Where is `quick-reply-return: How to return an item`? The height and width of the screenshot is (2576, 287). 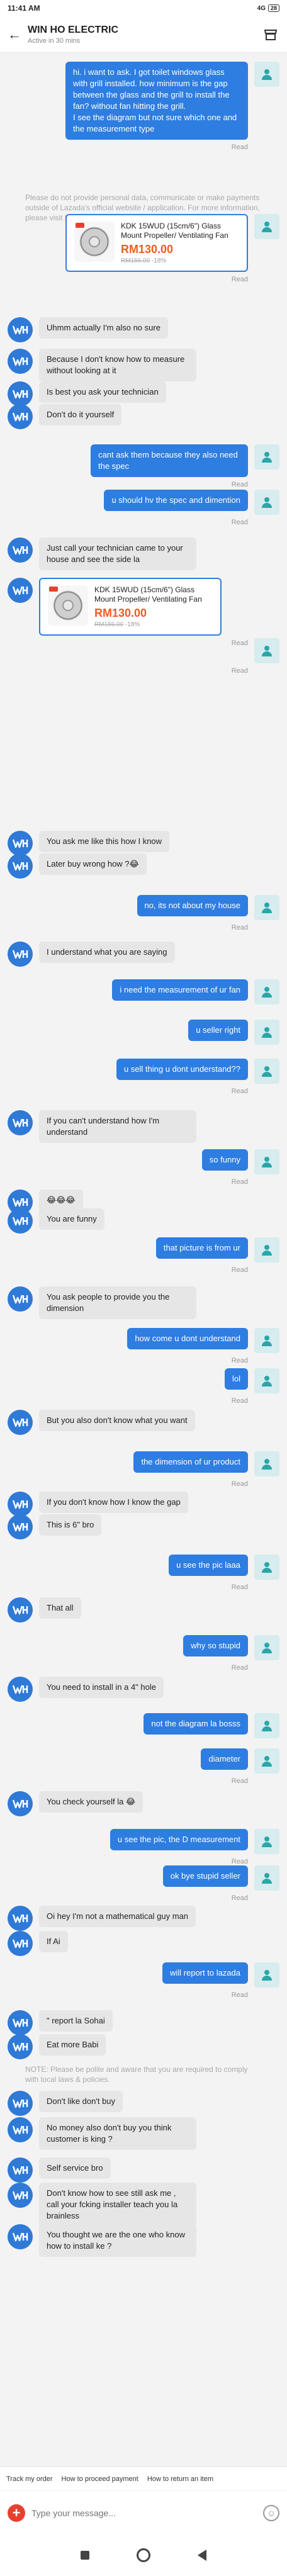 quick-reply-return: How to return an item is located at coordinates (180, 2479).